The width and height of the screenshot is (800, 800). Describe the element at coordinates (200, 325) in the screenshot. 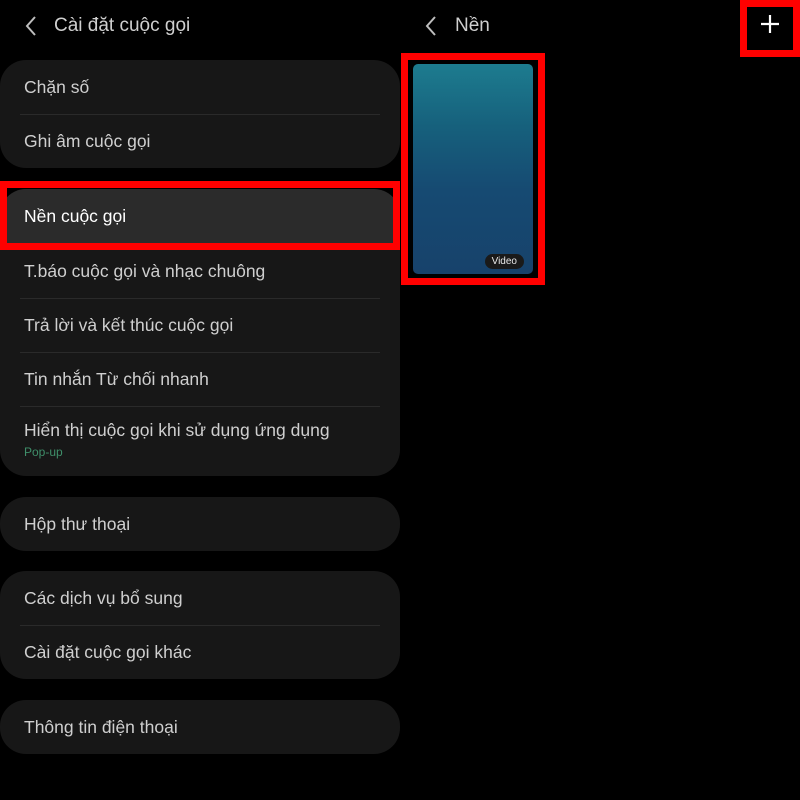

I see `menu-item-answer-end-calls: Trả lời và kết thúc cuộc gọi` at that location.